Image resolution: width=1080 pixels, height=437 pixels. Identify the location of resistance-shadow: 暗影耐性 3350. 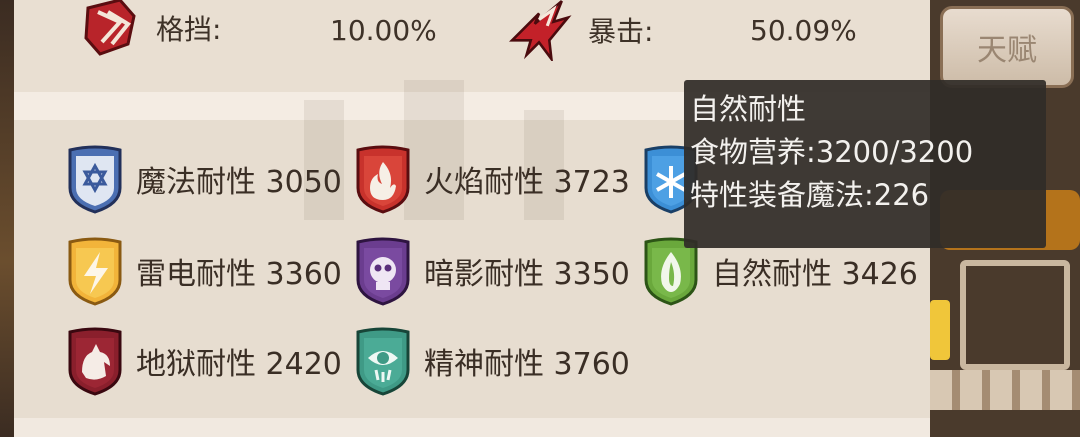
(492, 271).